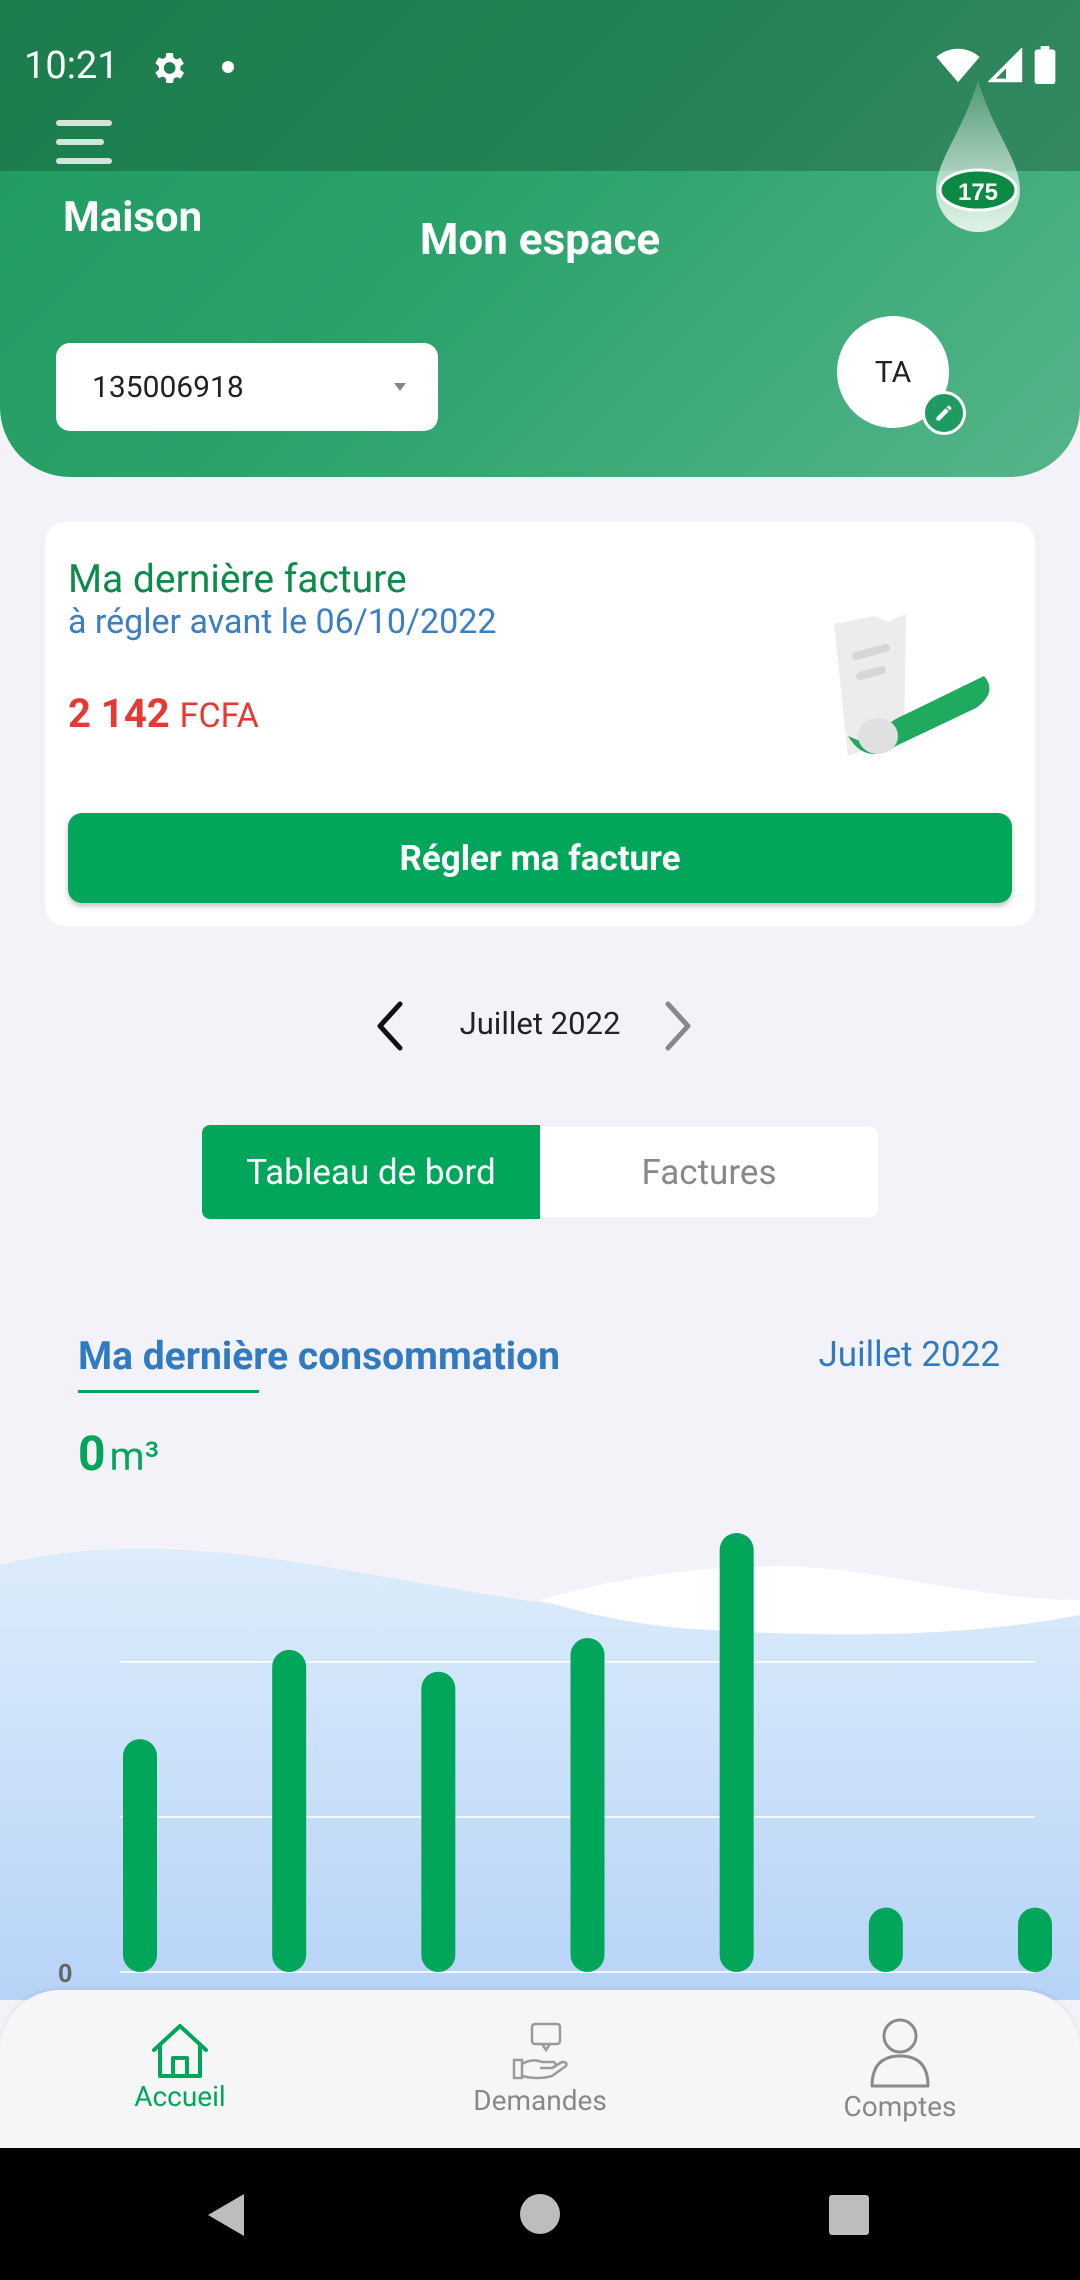  Describe the element at coordinates (978, 156) in the screenshot. I see `brand-logo: 175` at that location.